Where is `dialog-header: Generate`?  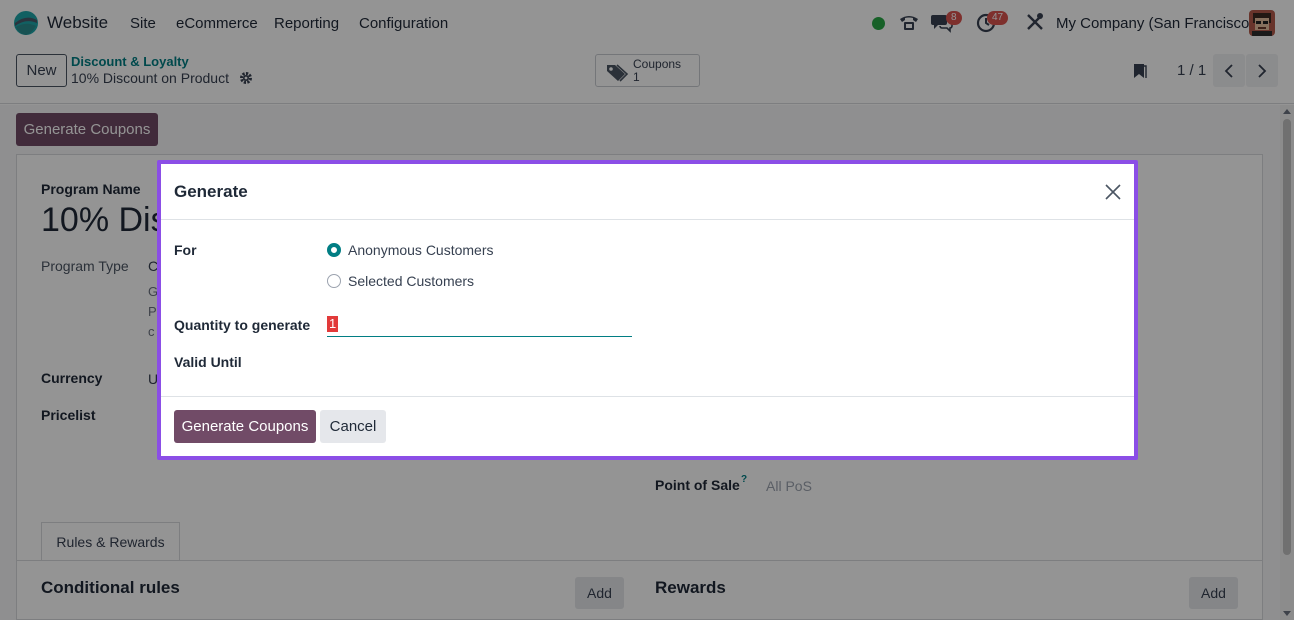
dialog-header: Generate is located at coordinates (647, 192).